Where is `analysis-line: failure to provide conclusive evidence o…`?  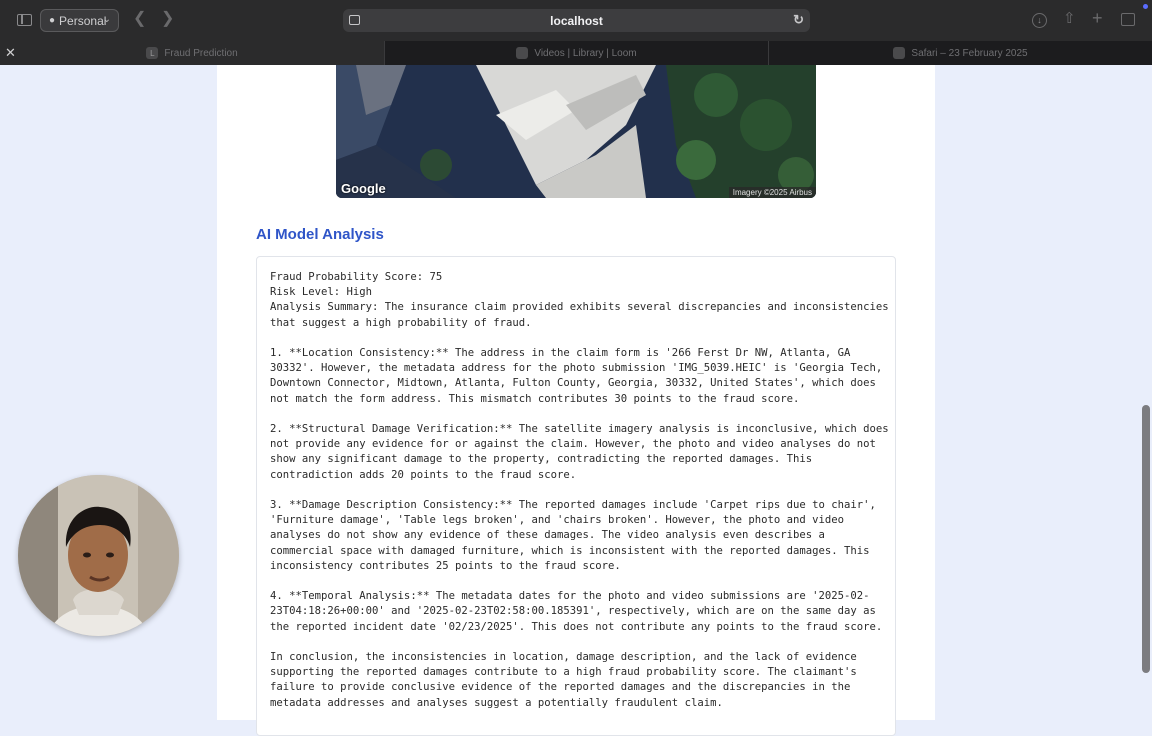
analysis-line: failure to provide conclusive evidence o… is located at coordinates (560, 687).